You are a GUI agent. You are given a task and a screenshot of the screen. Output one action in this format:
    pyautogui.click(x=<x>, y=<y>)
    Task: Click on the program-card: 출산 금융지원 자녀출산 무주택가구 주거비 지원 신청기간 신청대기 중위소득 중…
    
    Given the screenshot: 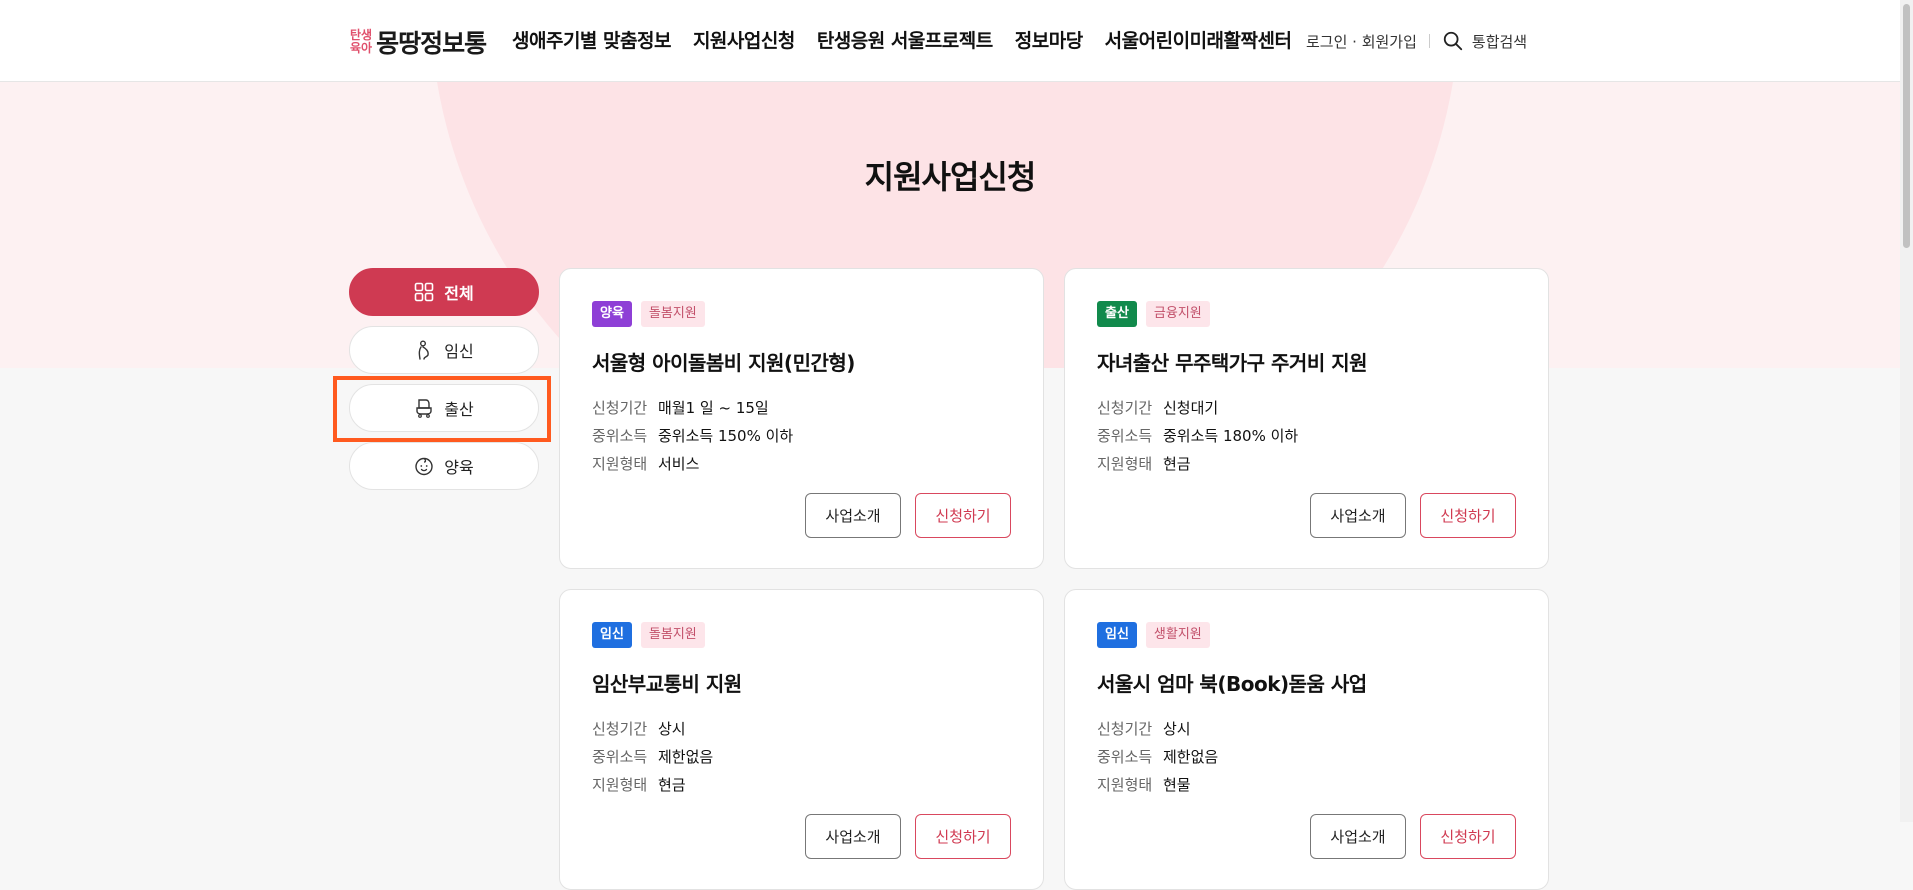 What is the action you would take?
    pyautogui.click(x=1306, y=418)
    